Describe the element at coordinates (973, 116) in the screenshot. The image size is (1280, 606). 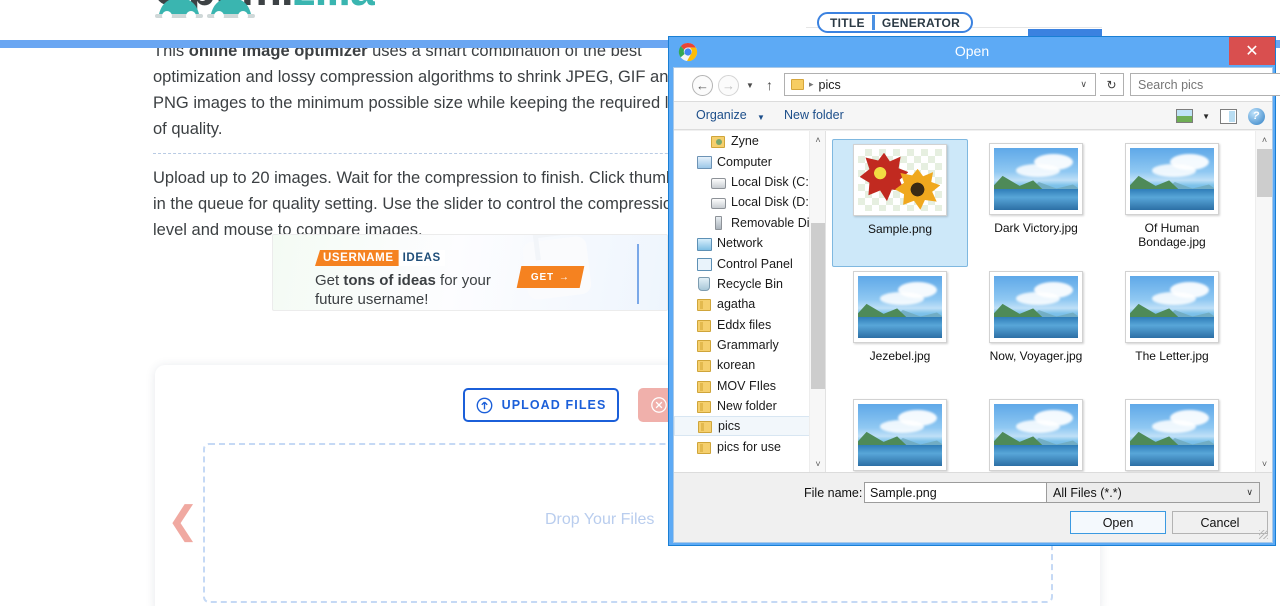
I see `dialog-commandbar: Organize ▼ New folder ▼ ?` at that location.